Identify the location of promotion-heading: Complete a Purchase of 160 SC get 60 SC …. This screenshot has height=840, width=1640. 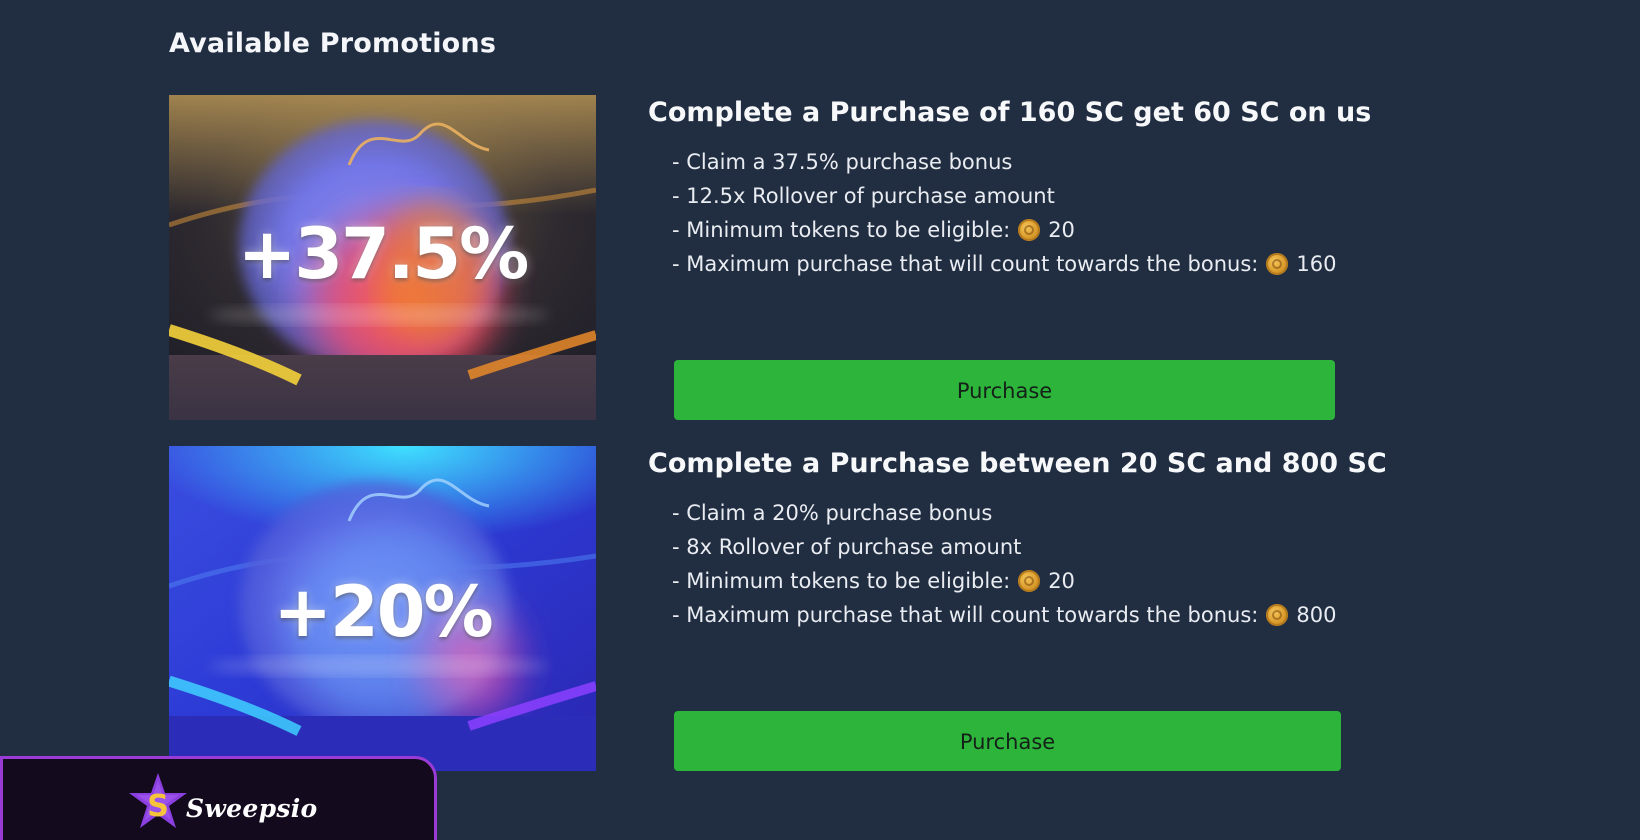
(1010, 112).